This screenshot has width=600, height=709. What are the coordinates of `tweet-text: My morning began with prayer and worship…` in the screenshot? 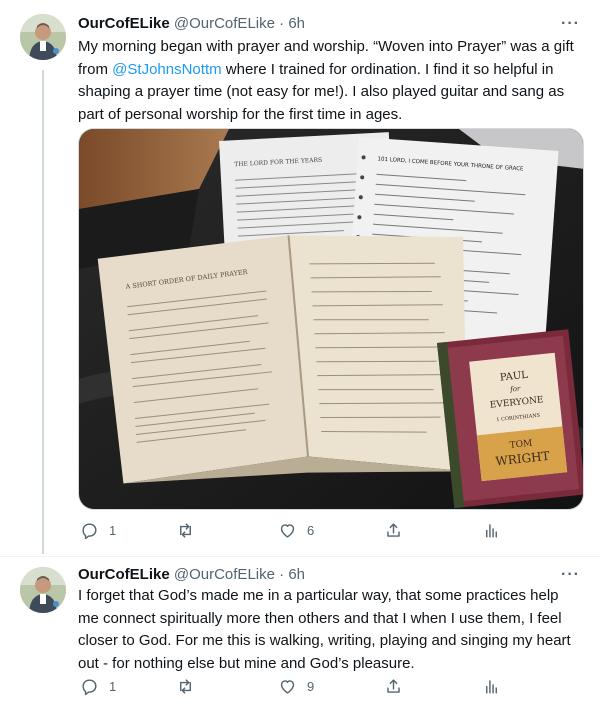 It's located at (330, 81).